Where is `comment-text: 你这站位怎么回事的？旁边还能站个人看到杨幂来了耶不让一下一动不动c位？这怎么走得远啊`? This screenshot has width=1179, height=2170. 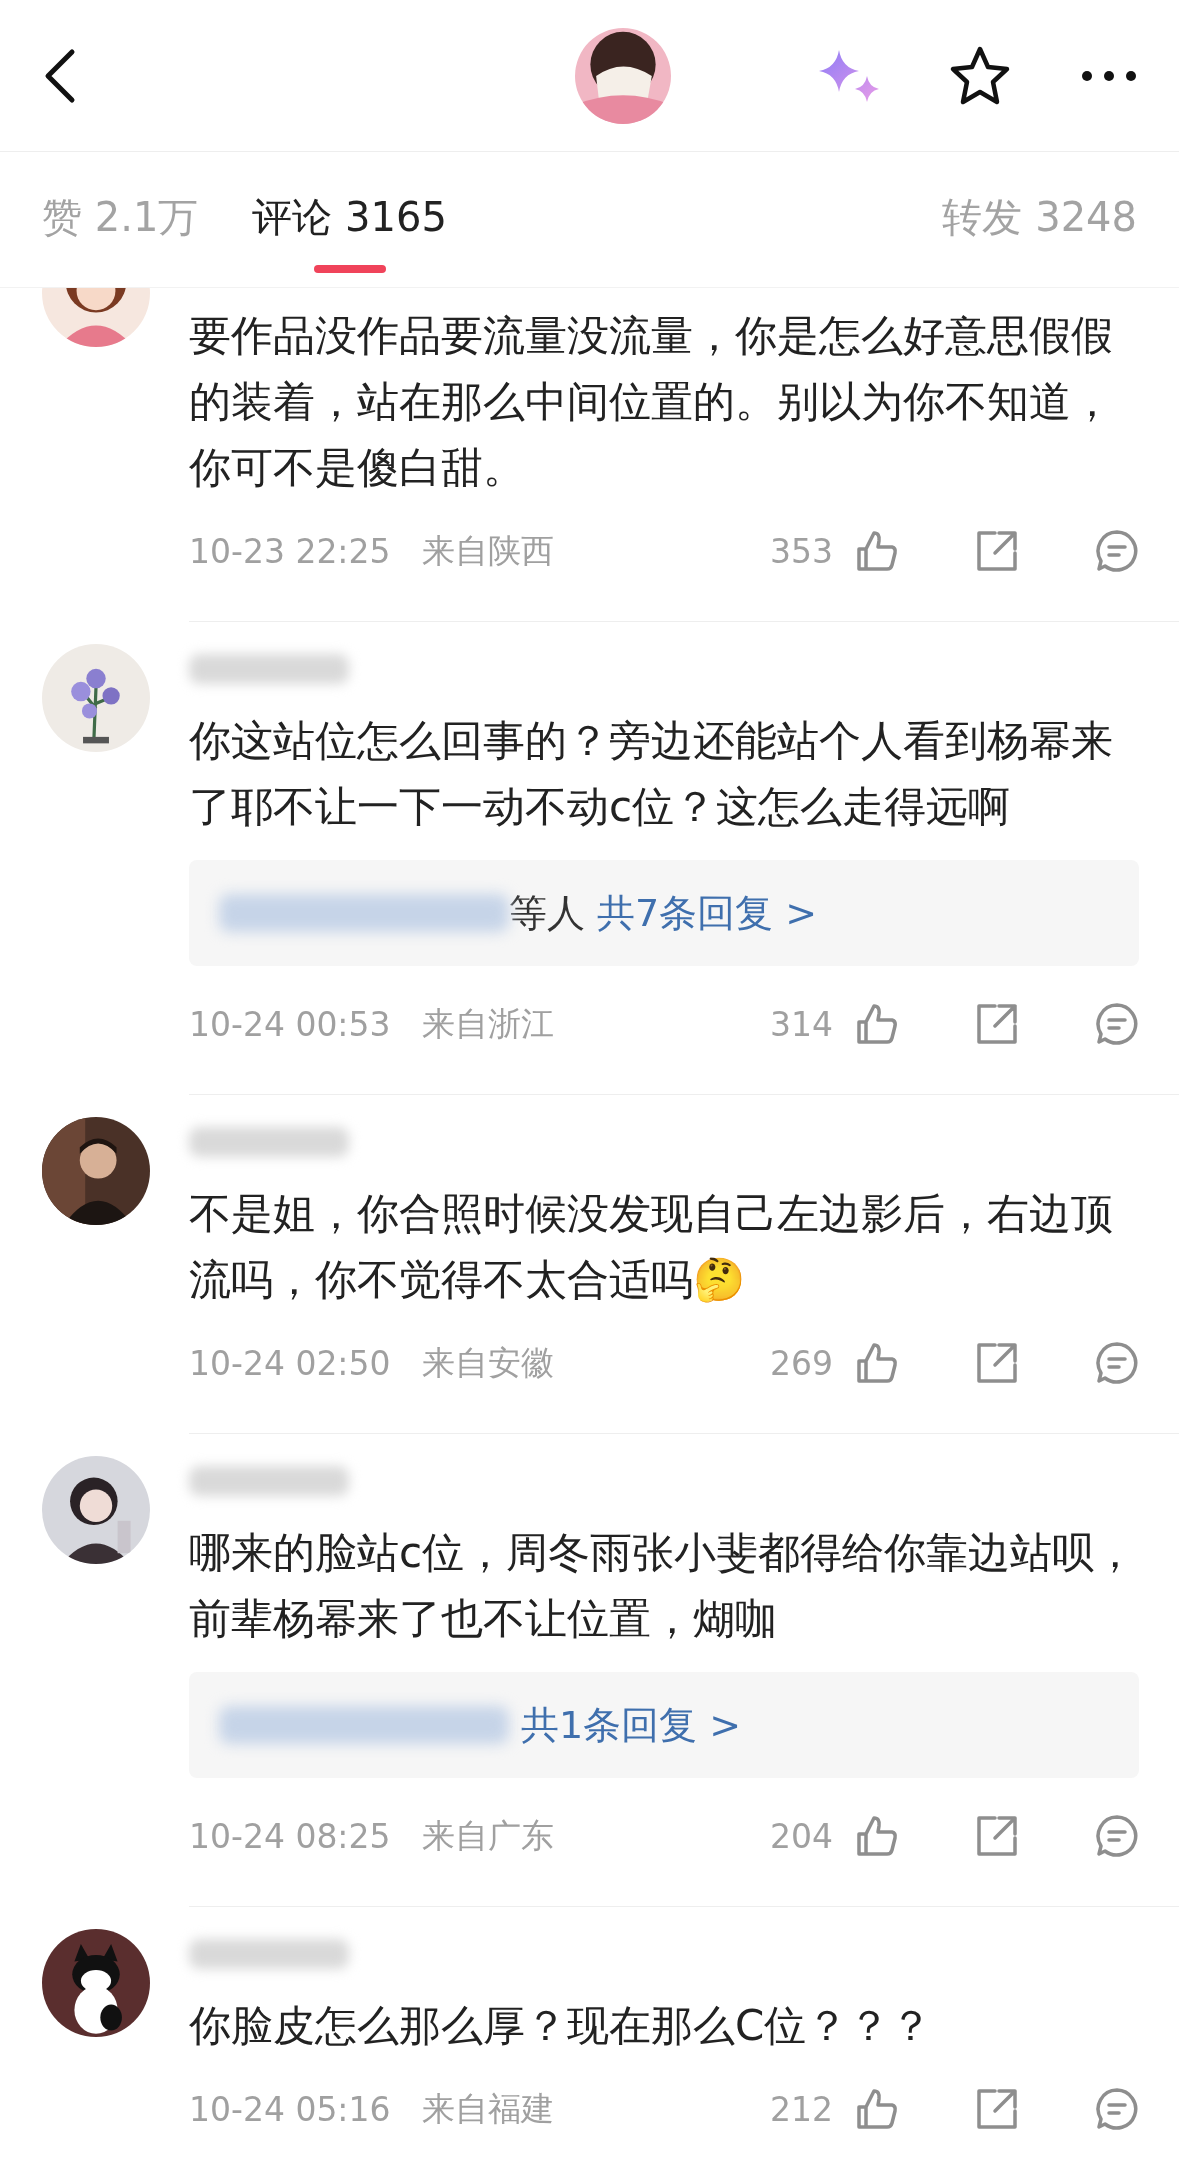 comment-text: 你这站位怎么回事的？旁边还能站个人看到杨幂来了耶不让一下一动不动c位？这怎么走得远啊 is located at coordinates (651, 774).